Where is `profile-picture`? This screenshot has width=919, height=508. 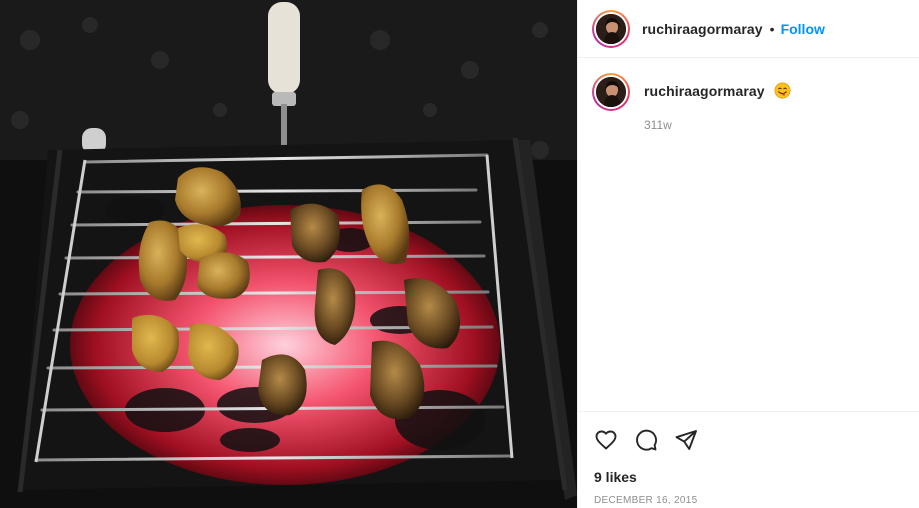
profile-picture is located at coordinates (611, 28).